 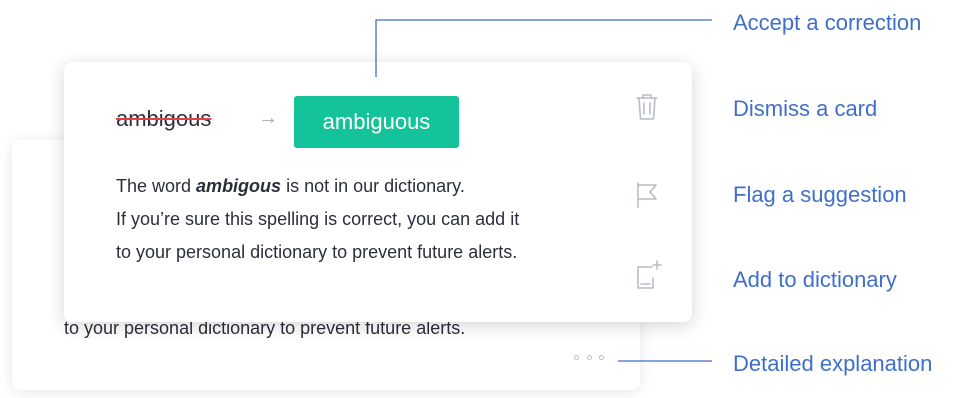 I want to click on add-to-dictionary-icon, so click(x=647, y=275).